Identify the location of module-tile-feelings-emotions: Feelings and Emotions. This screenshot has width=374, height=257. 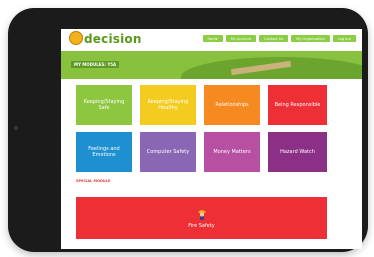
(104, 152).